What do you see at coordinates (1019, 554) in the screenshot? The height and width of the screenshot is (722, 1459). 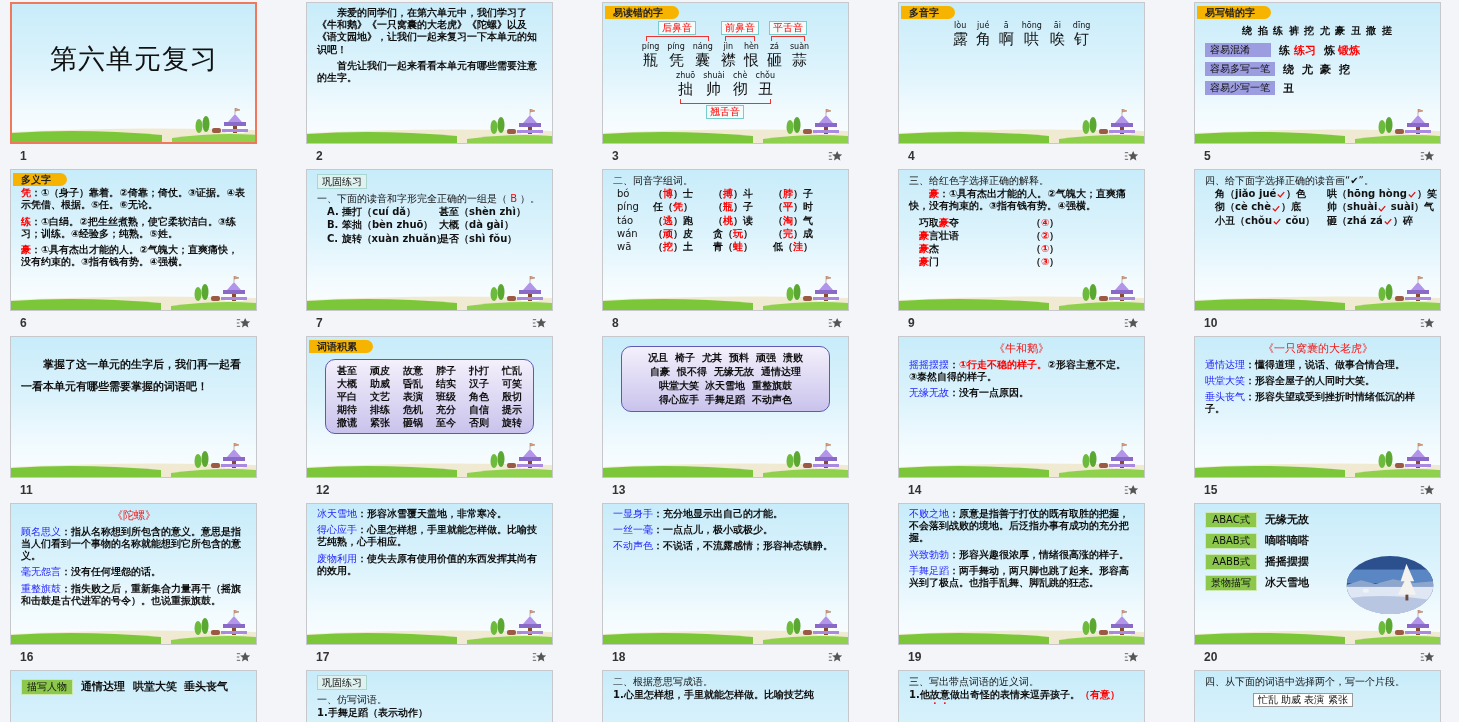 I see `slide-text: 兴致勃勃：形容兴趣很浓厚，情绪很高涨的样子。` at bounding box center [1019, 554].